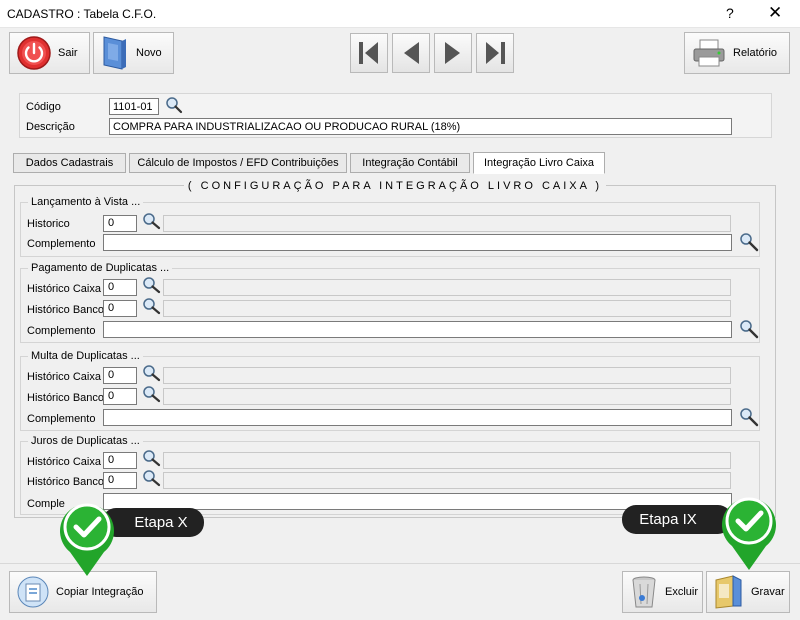 This screenshot has width=800, height=620. Describe the element at coordinates (728, 592) in the screenshot. I see `save-folder-icon` at that location.